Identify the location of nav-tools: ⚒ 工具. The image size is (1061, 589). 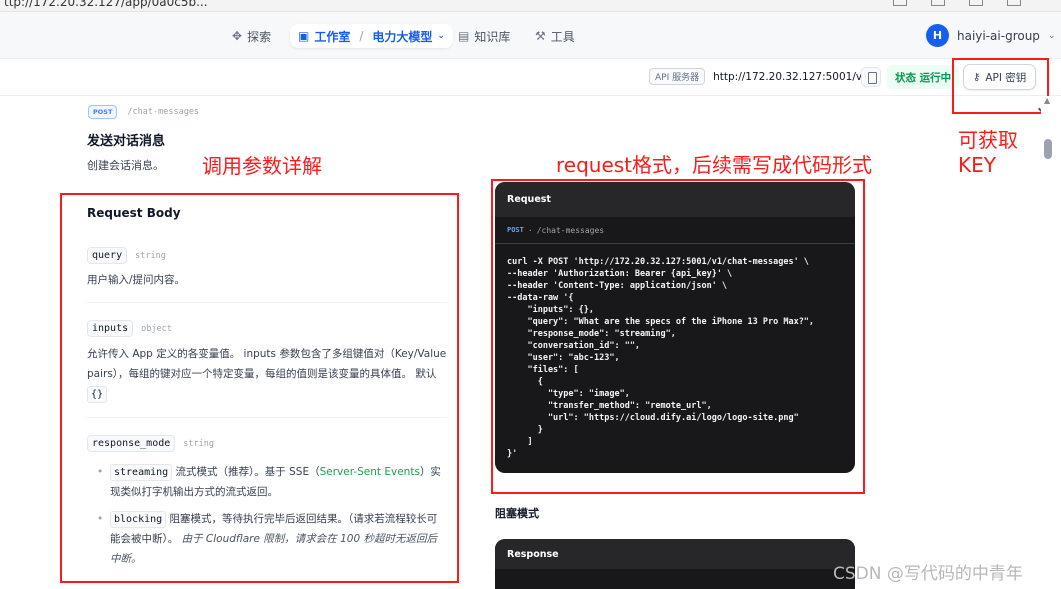
(555, 36).